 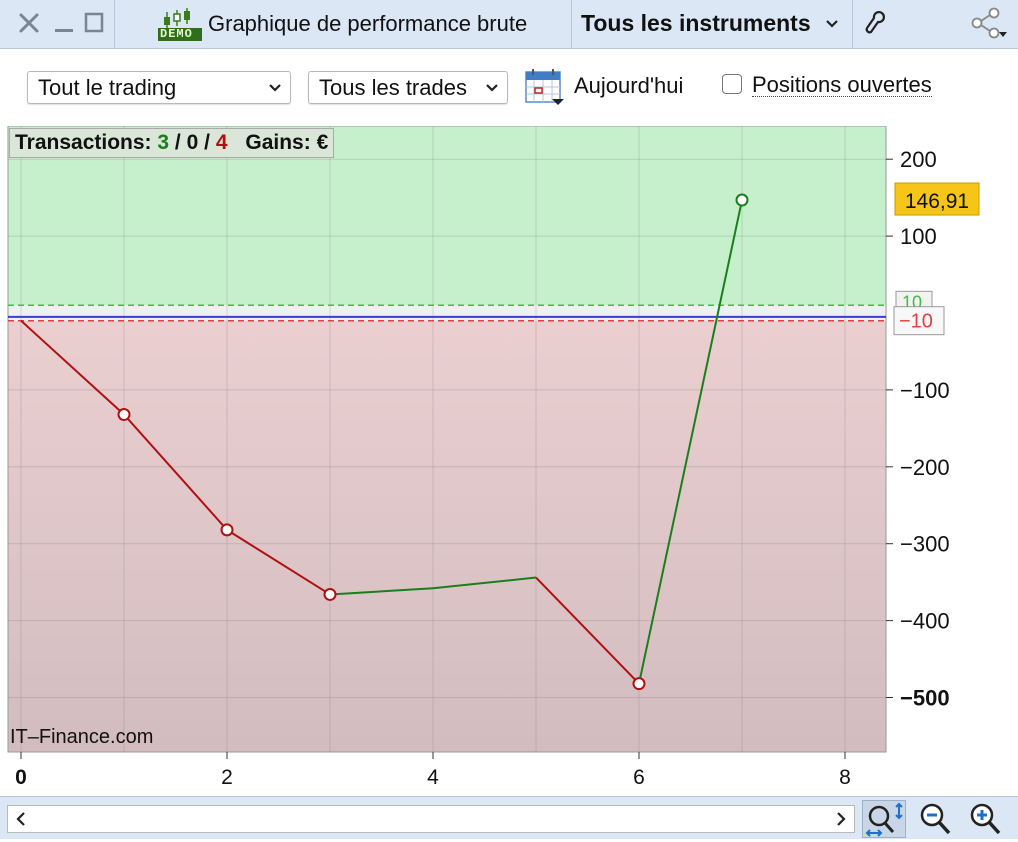 I want to click on calendar-icon, so click(x=545, y=87).